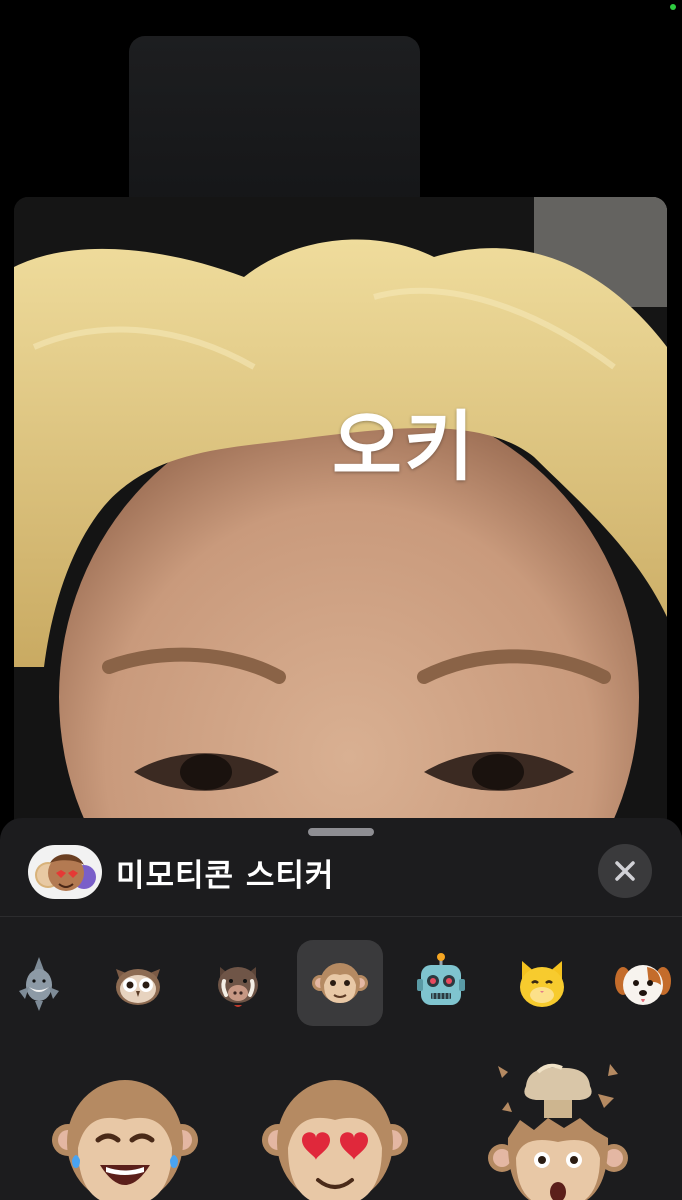 The width and height of the screenshot is (682, 1200). I want to click on sheet-divider, so click(341, 916).